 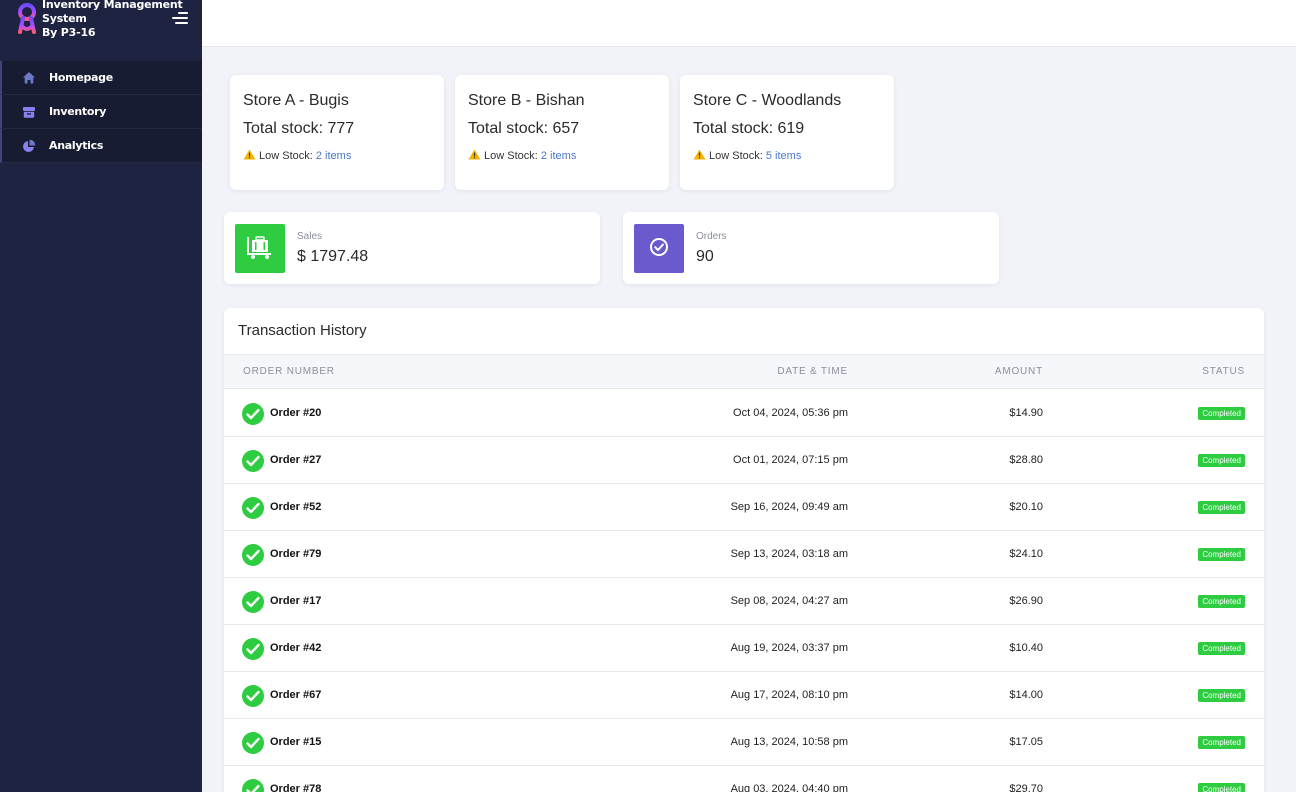 What do you see at coordinates (295, 554) in the screenshot?
I see `order-number: Order #79` at bounding box center [295, 554].